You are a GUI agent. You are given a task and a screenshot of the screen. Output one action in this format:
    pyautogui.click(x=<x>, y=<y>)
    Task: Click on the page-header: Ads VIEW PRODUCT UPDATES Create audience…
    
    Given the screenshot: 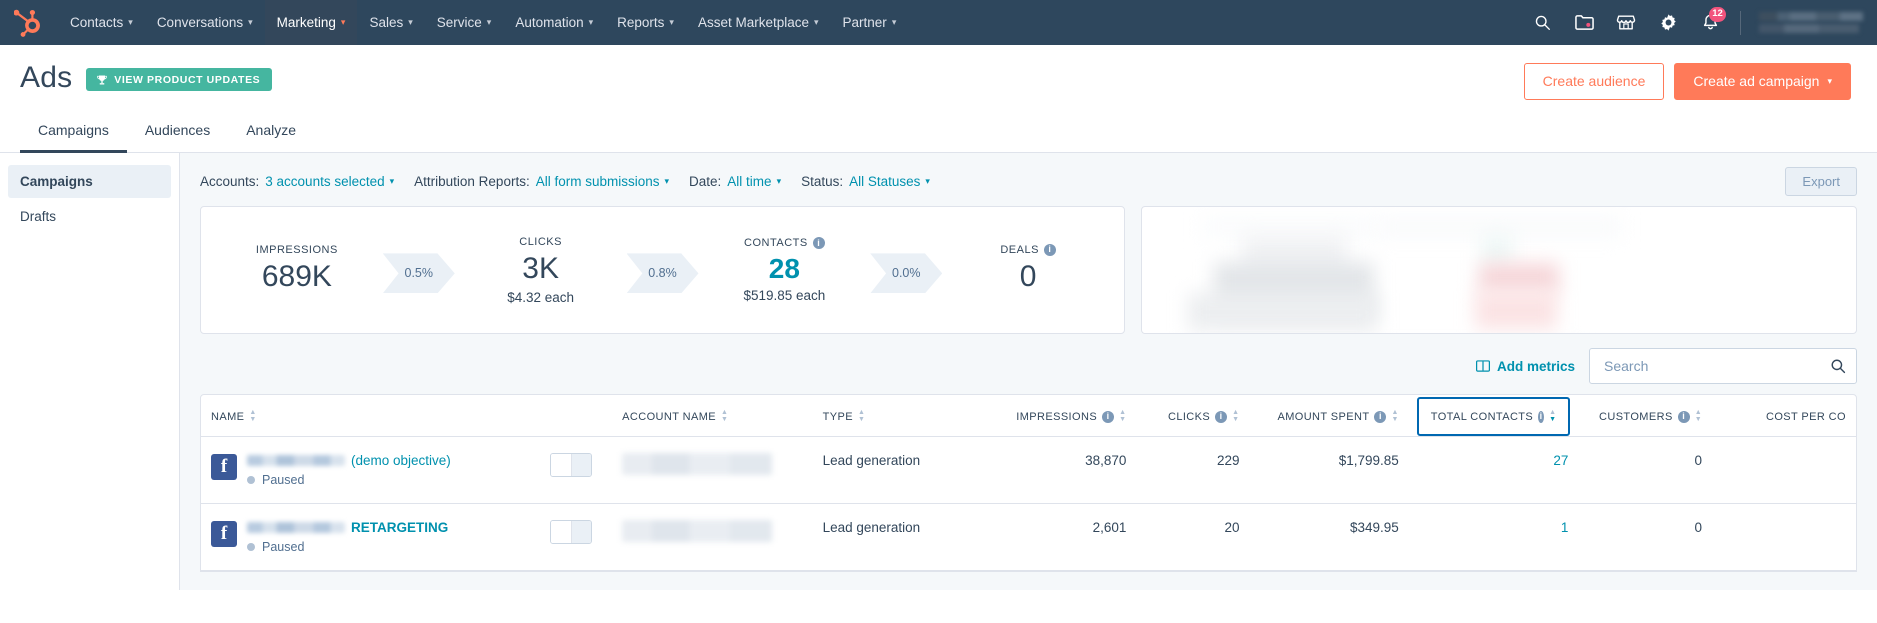 What is the action you would take?
    pyautogui.click(x=938, y=73)
    